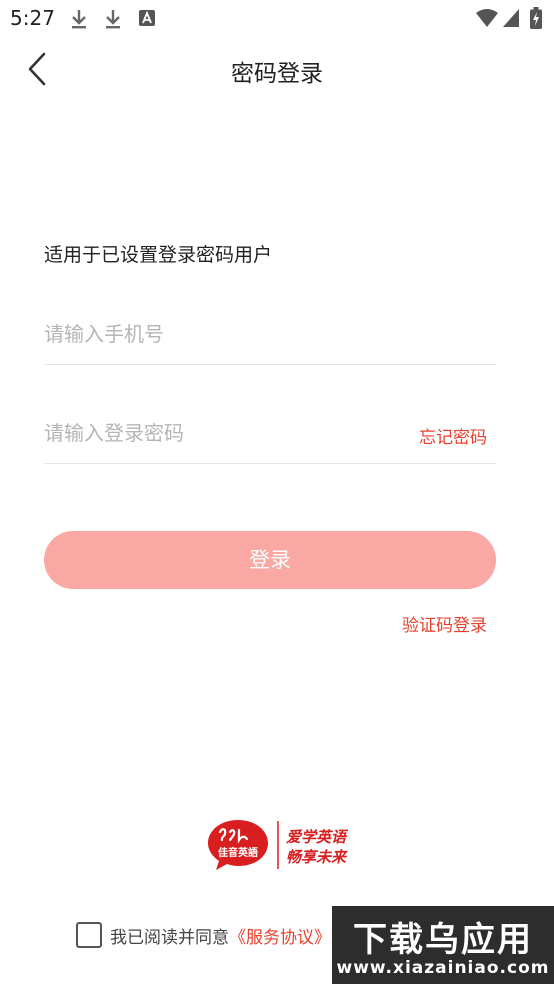 Image resolution: width=554 pixels, height=984 pixels. Describe the element at coordinates (224, 433) in the screenshot. I see `password-input` at that location.